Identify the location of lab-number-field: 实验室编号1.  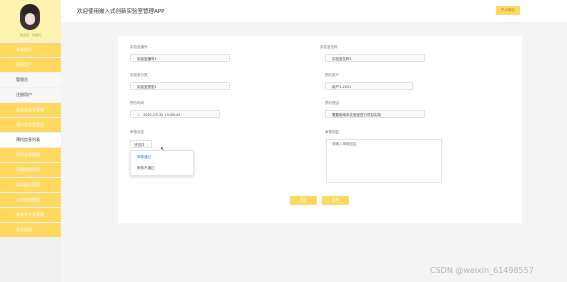
(180, 58).